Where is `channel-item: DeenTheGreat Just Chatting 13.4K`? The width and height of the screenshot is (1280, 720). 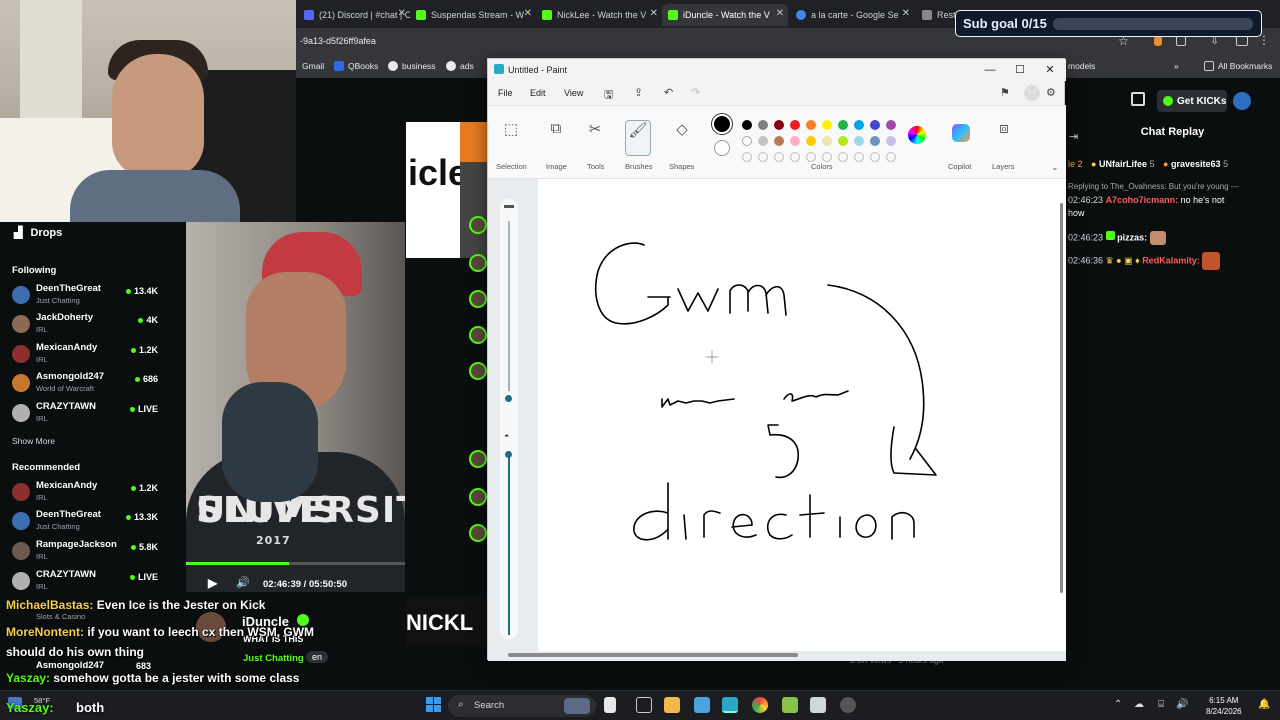 channel-item: DeenTheGreat Just Chatting 13.4K is located at coordinates (97, 295).